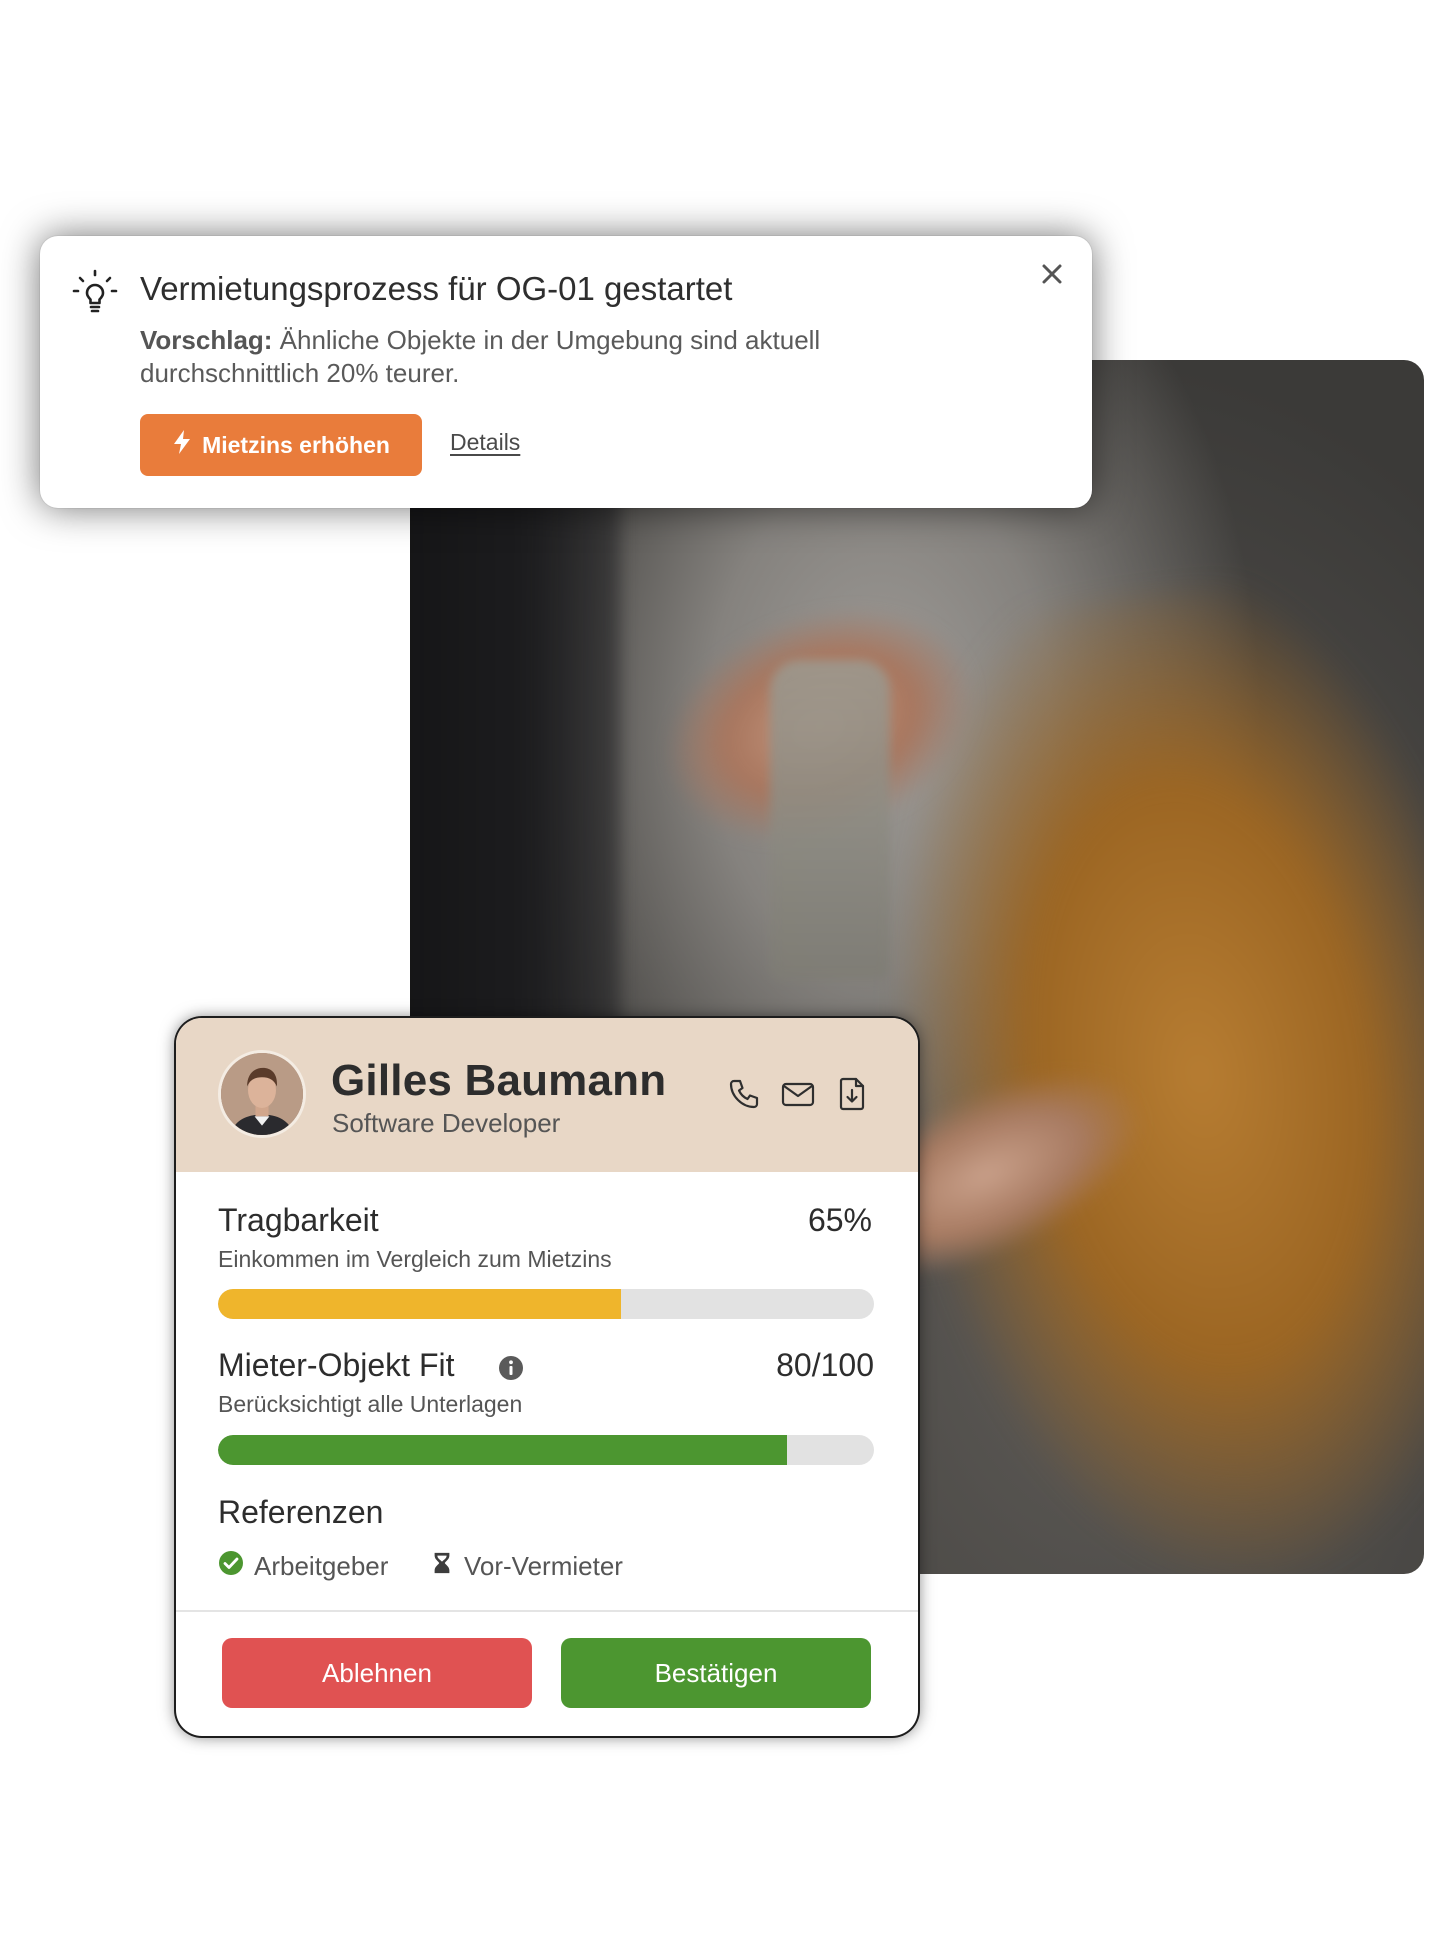 The width and height of the screenshot is (1450, 1934). I want to click on reference-previous-landlord-label: Vor-Vermieter, so click(543, 1566).